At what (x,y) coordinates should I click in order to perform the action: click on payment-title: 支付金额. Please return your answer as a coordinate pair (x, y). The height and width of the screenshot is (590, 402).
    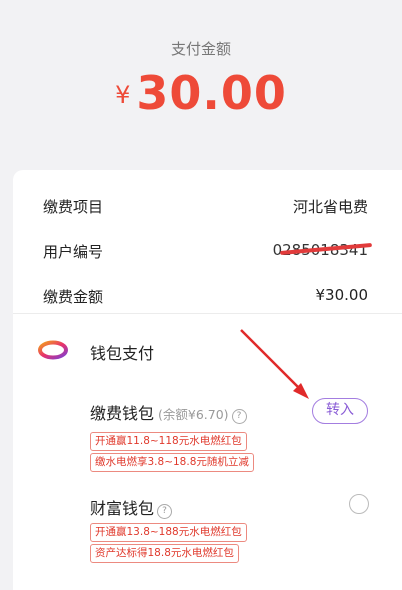
    Looking at the image, I should click on (200, 49).